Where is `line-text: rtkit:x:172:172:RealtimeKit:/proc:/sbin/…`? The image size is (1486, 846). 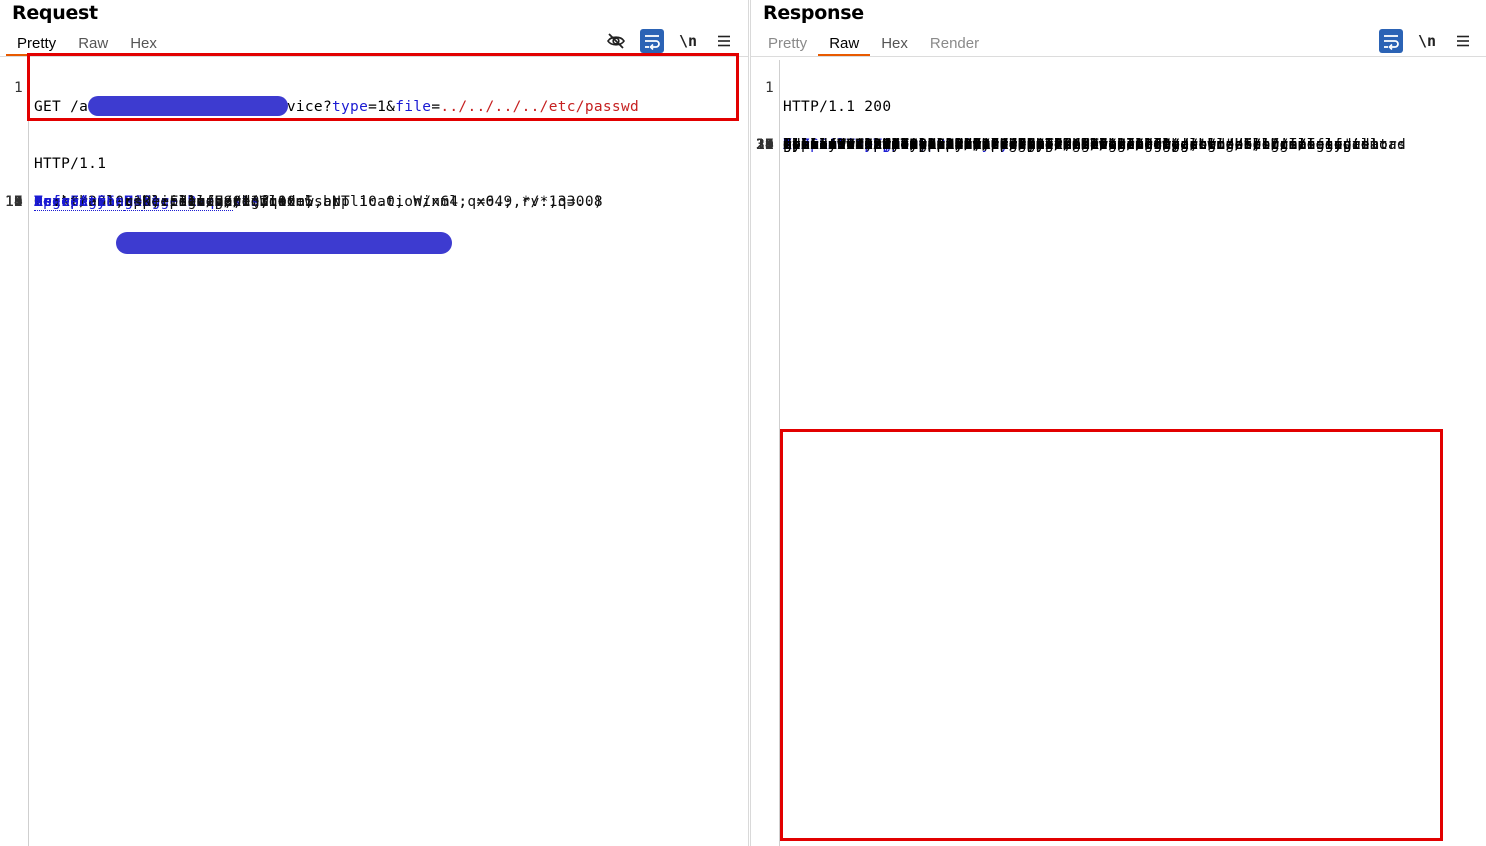
line-text: rtkit:x:172:172:RealtimeKit:/proc:/sbin/… is located at coordinates (1134, 145).